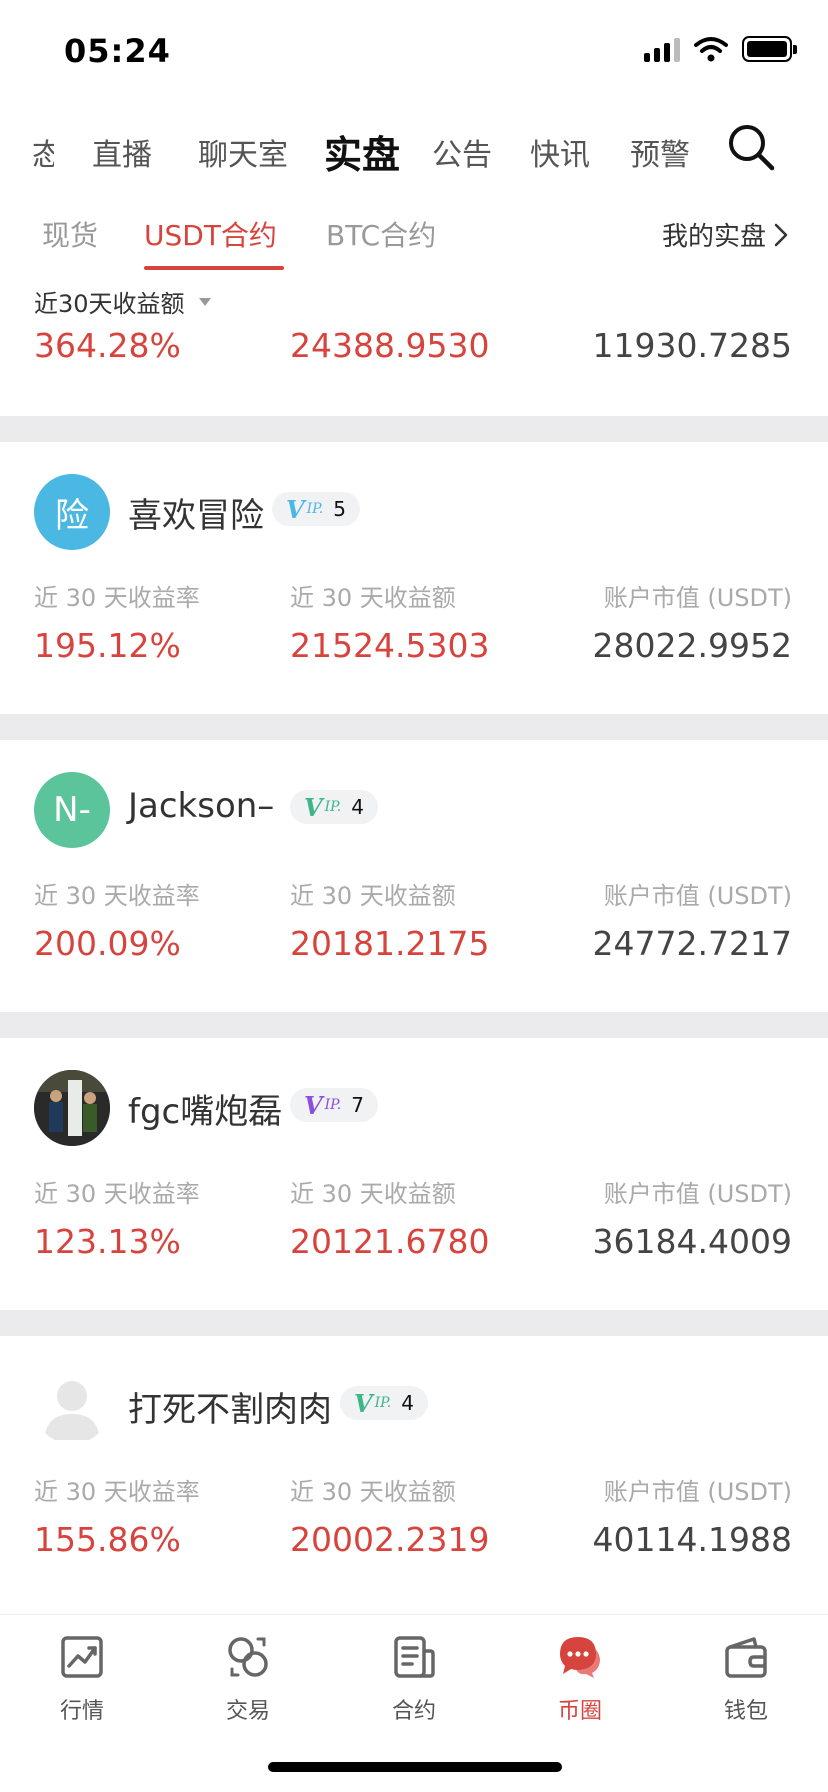 The height and width of the screenshot is (1792, 828). Describe the element at coordinates (107, 345) in the screenshot. I see `profit-rate: 364.28%` at that location.